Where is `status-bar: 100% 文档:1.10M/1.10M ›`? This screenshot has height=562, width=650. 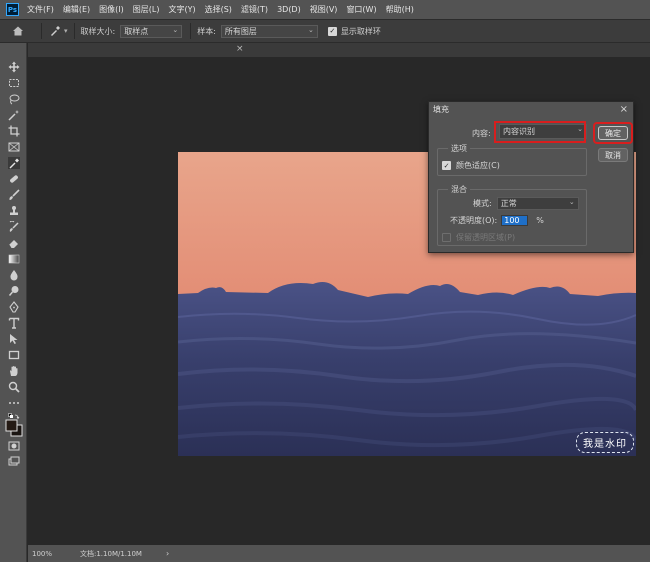
status-bar: 100% 文档:1.10M/1.10M › is located at coordinates (339, 553).